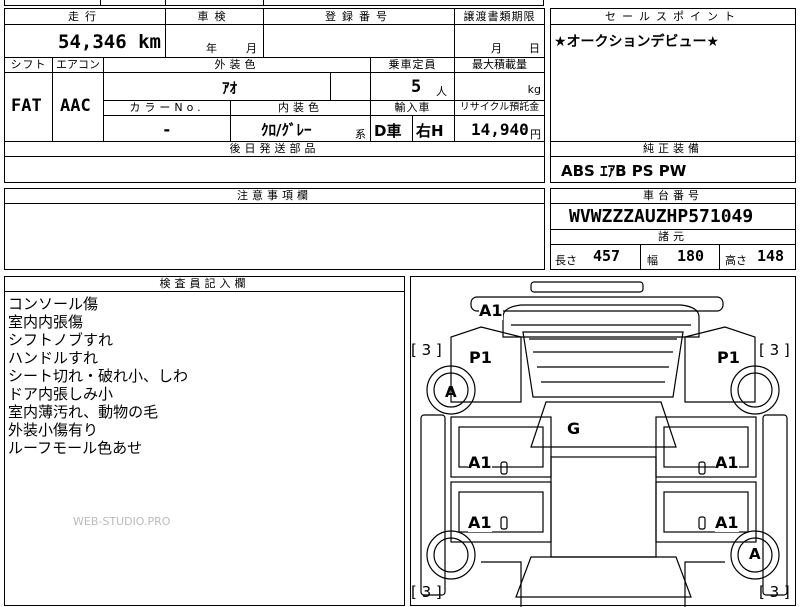 This screenshot has height=607, width=800. What do you see at coordinates (574, 428) in the screenshot?
I see `damage-mark-windshield: G` at bounding box center [574, 428].